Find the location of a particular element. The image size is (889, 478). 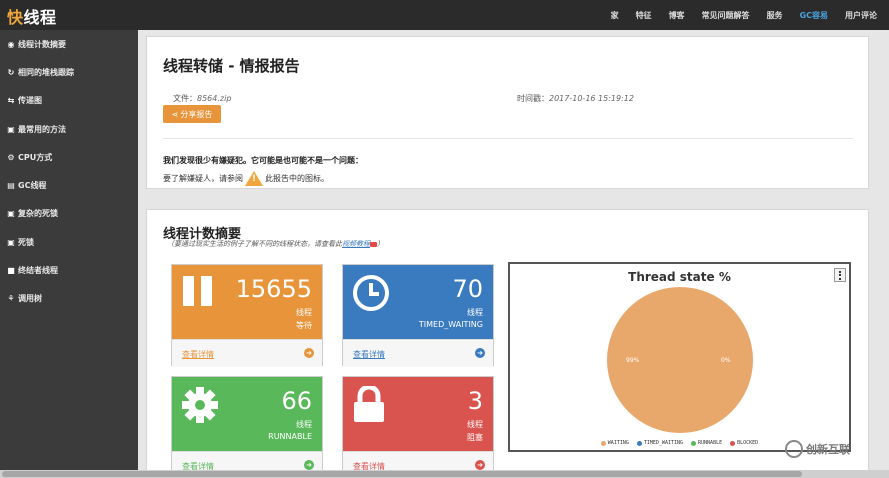

top-nav-links: 家 特征 博客 常见问题解答 服务 GC容易 用户评论 is located at coordinates (744, 15).